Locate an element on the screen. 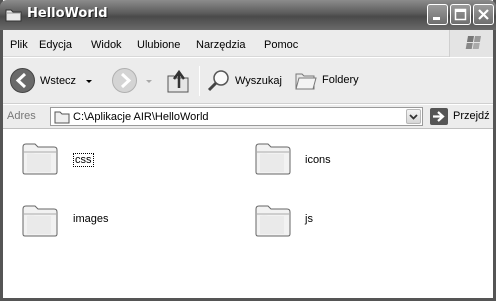 The image size is (496, 301). folder-window-icon is located at coordinates (13, 15).